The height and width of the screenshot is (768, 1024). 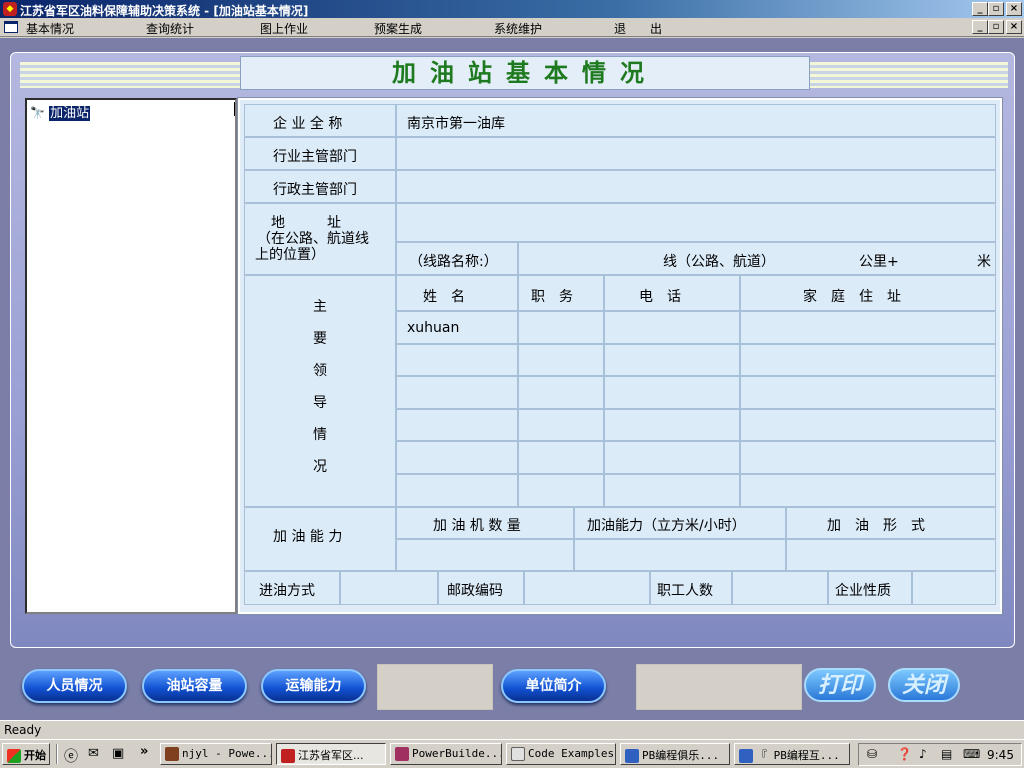 What do you see at coordinates (144, 751) in the screenshot?
I see `chevron-right-icon: »` at bounding box center [144, 751].